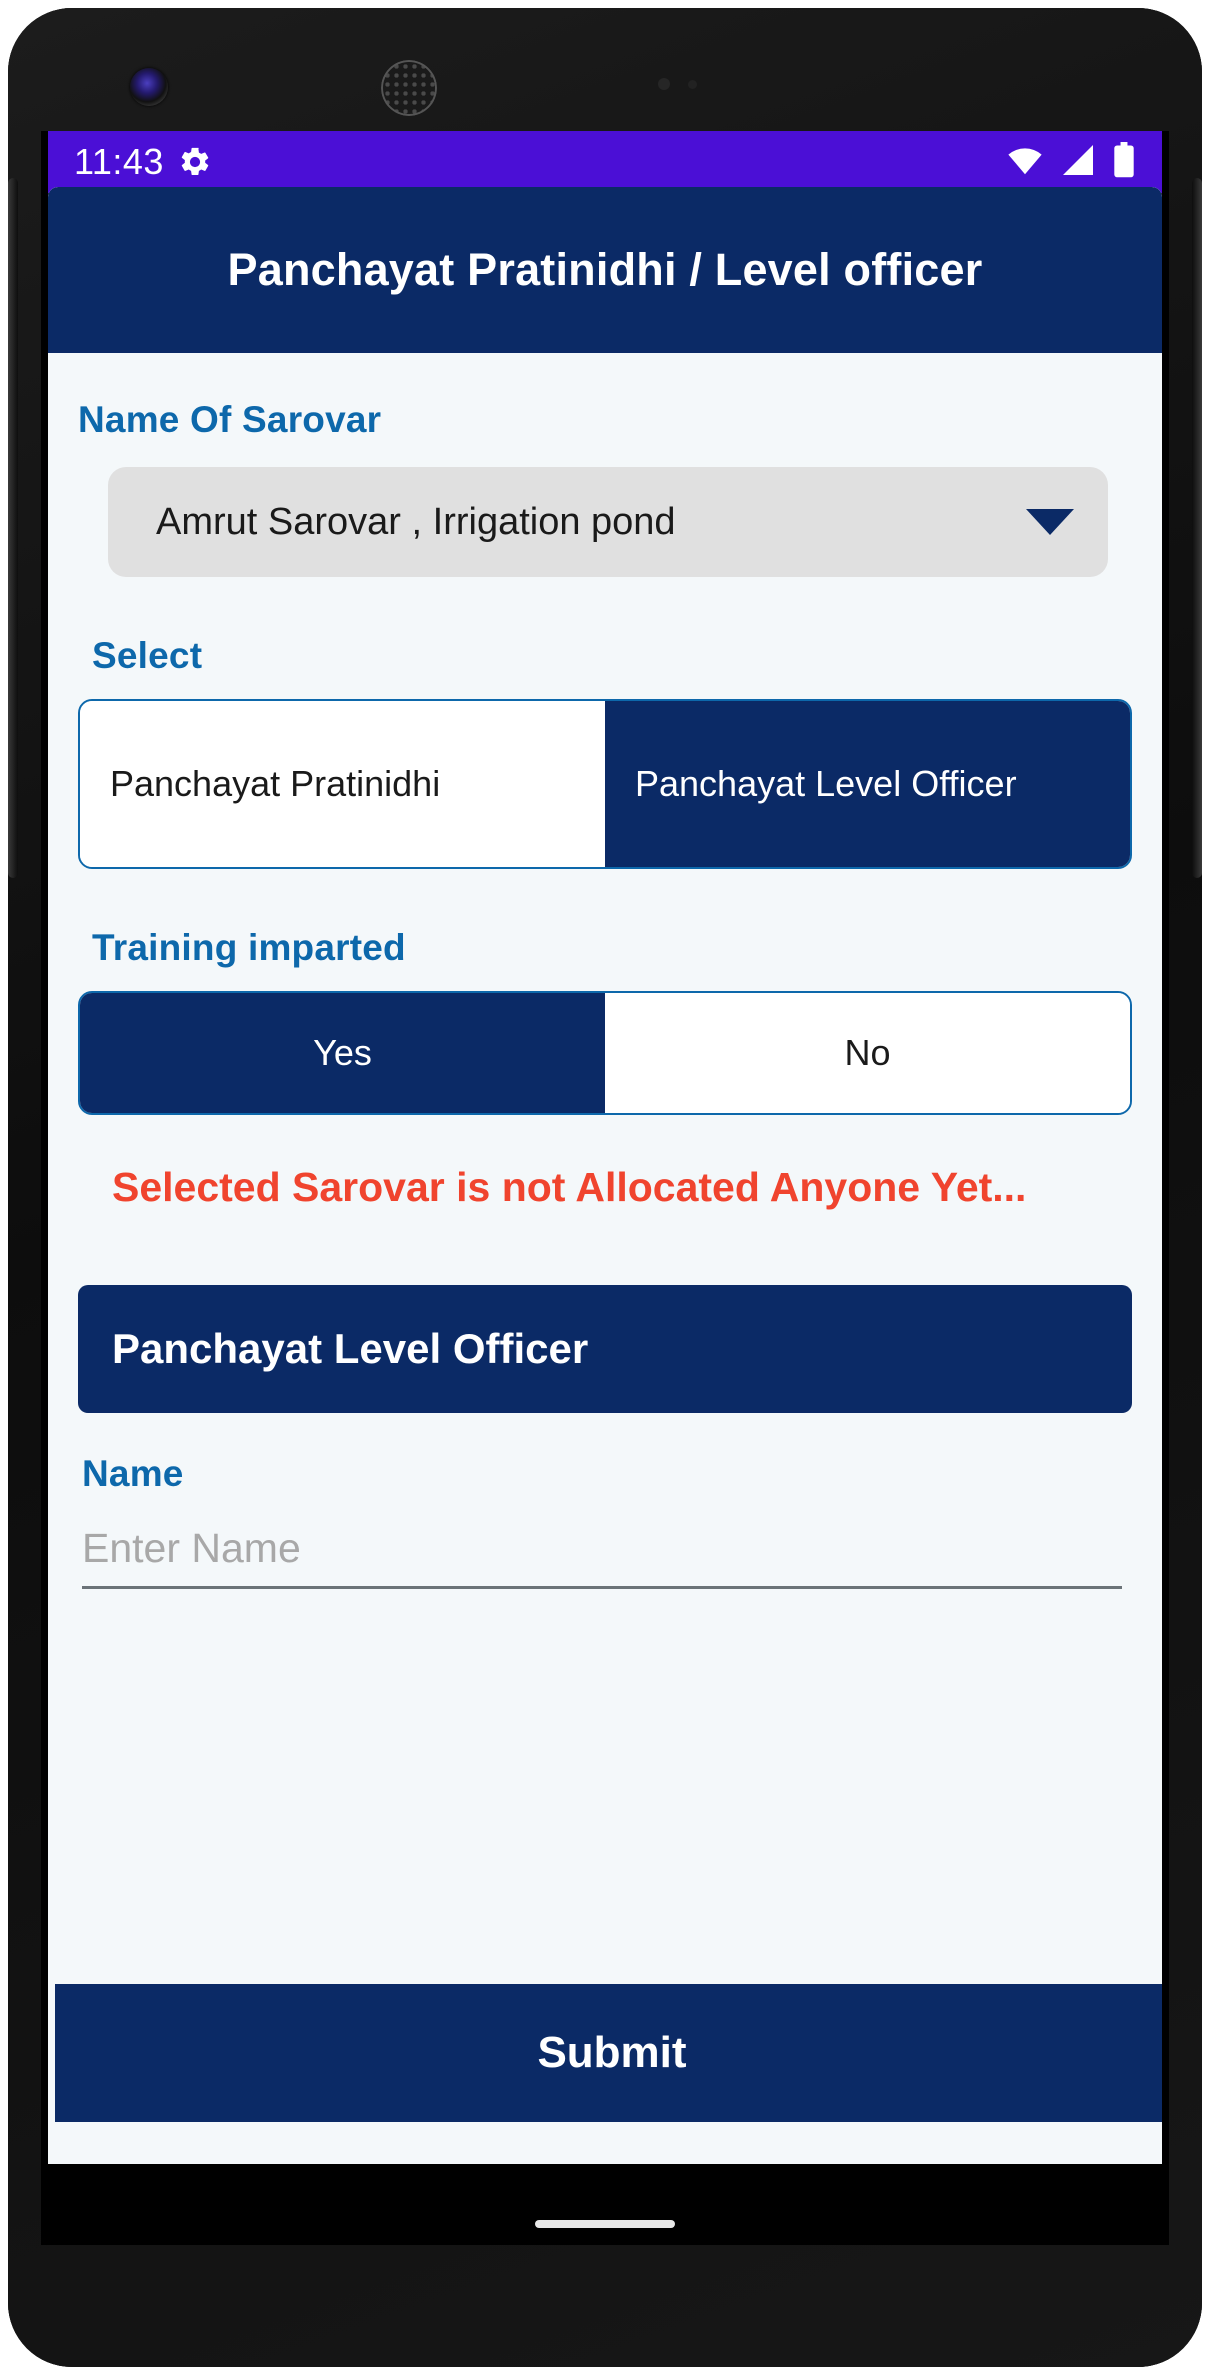 The height and width of the screenshot is (2375, 1210). What do you see at coordinates (602, 1549) in the screenshot?
I see `name-input` at bounding box center [602, 1549].